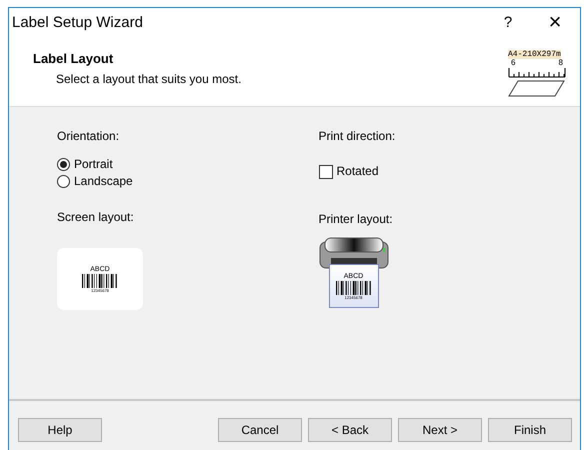 The image size is (584, 450). What do you see at coordinates (555, 22) in the screenshot?
I see `close-button: ×` at bounding box center [555, 22].